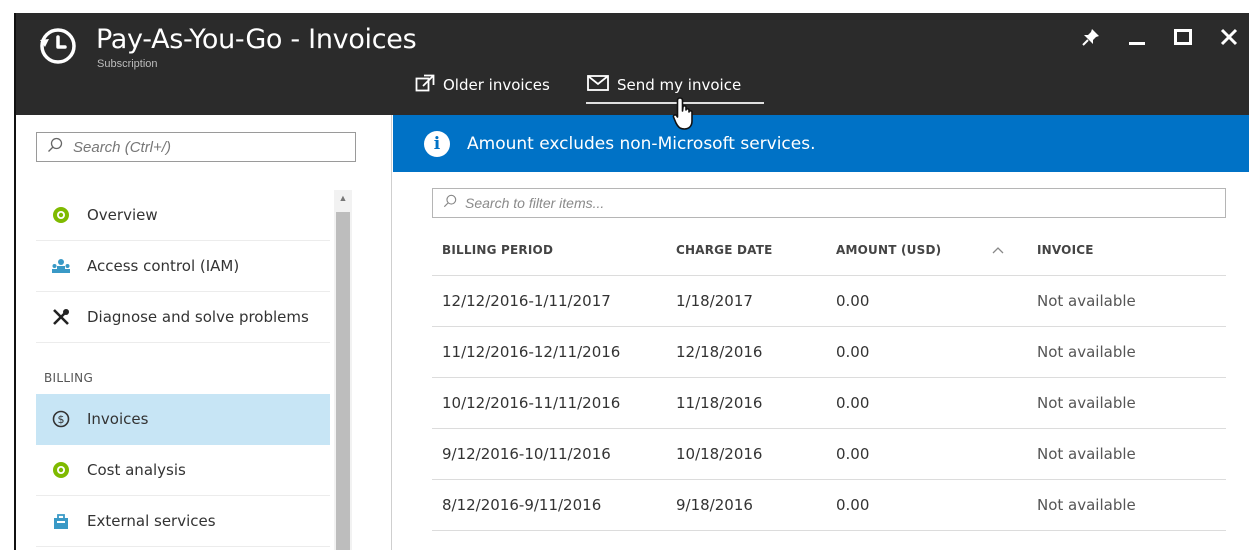 Image resolution: width=1249 pixels, height=550 pixels. I want to click on minimize-icon, so click(1137, 37).